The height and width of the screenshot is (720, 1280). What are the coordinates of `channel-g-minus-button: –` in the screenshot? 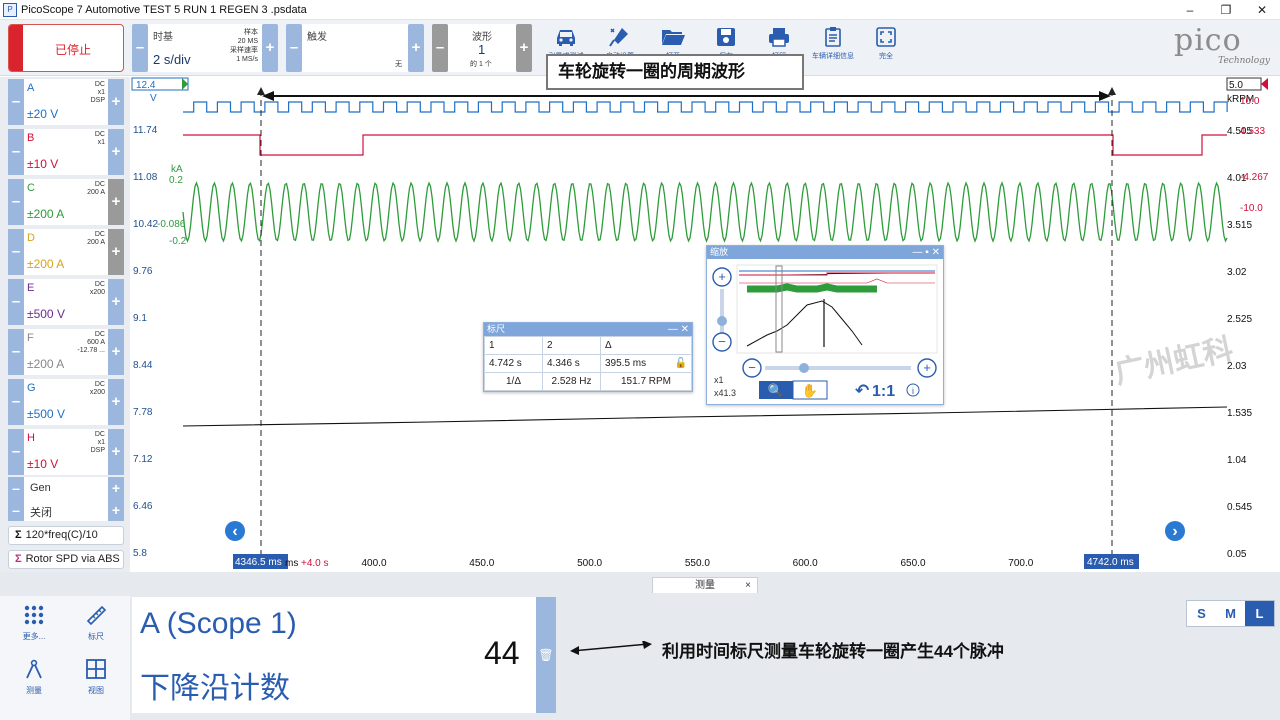 It's located at (16, 402).